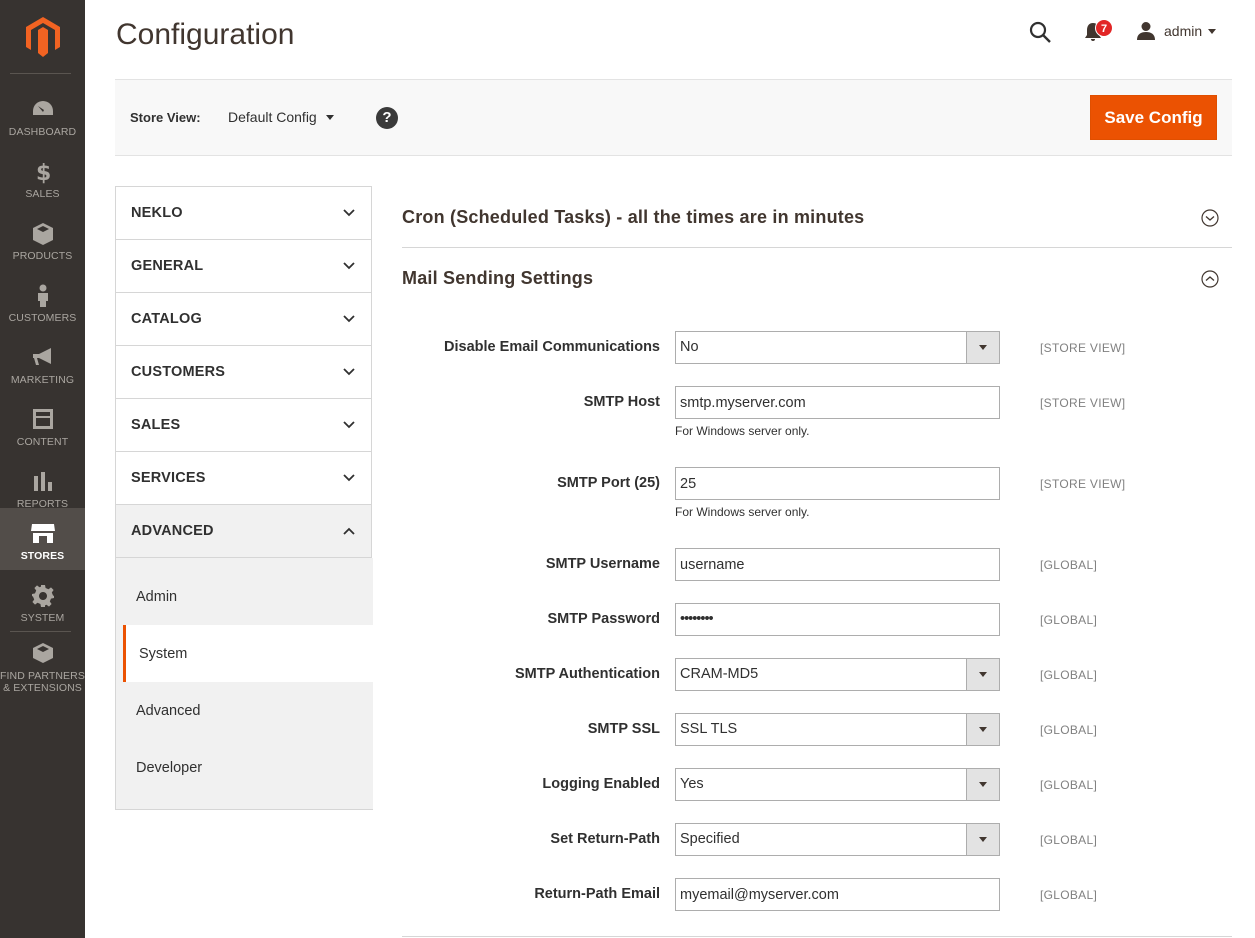 This screenshot has width=1255, height=938. I want to click on field-label: SMTP Username, so click(602, 564).